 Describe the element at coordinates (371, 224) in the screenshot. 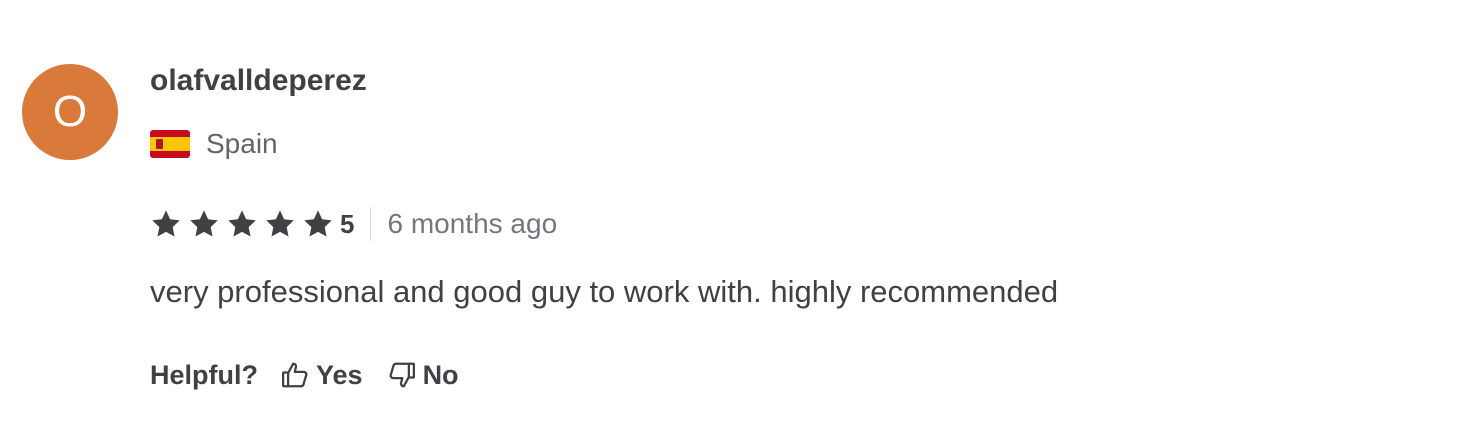

I see `divider` at that location.